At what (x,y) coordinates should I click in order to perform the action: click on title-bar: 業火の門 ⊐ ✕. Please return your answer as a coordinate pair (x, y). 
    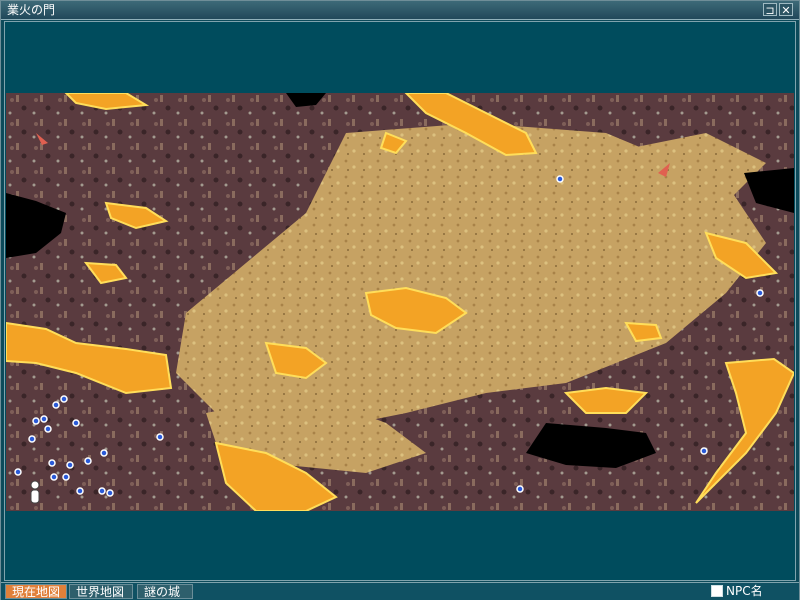
    Looking at the image, I should click on (400, 10).